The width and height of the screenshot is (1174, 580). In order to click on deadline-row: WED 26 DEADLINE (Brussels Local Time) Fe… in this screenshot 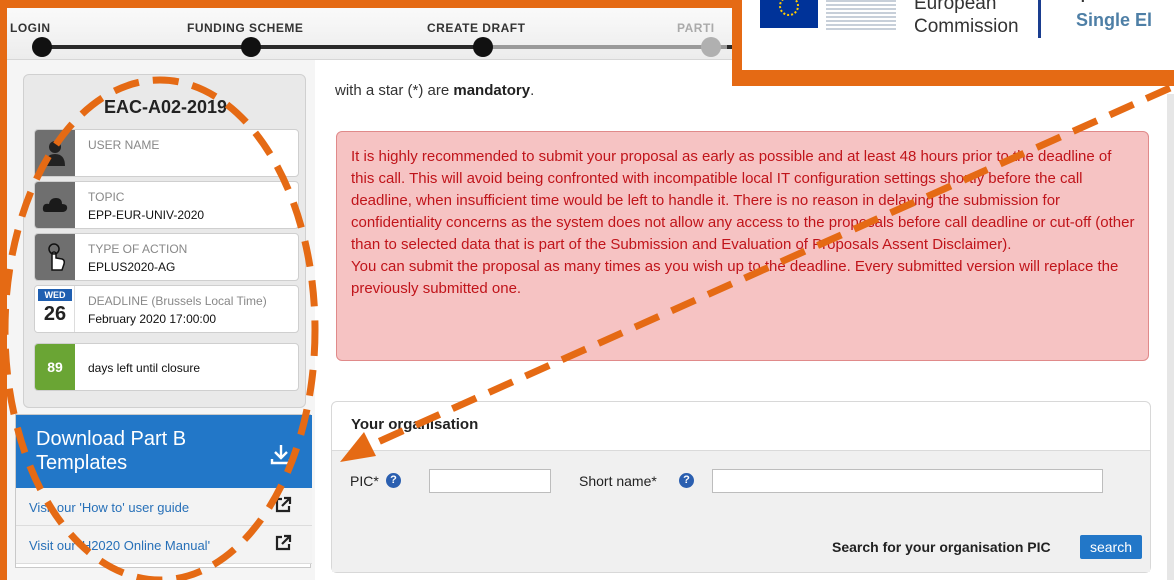, I will do `click(166, 309)`.